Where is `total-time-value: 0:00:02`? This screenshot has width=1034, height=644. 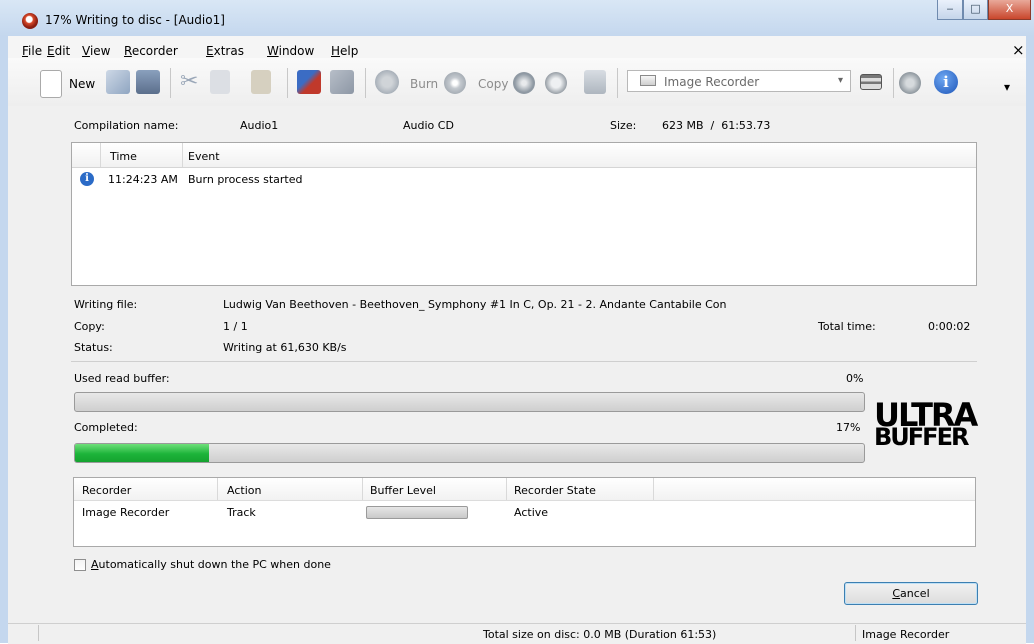 total-time-value: 0:00:02 is located at coordinates (949, 326).